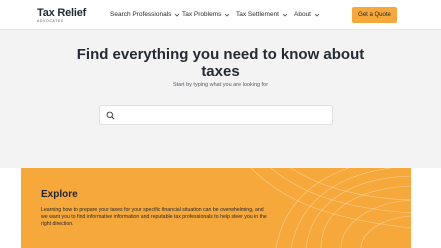 This screenshot has width=441, height=248. I want to click on hero-subtitle: Start by typing what you are looking for, so click(220, 85).